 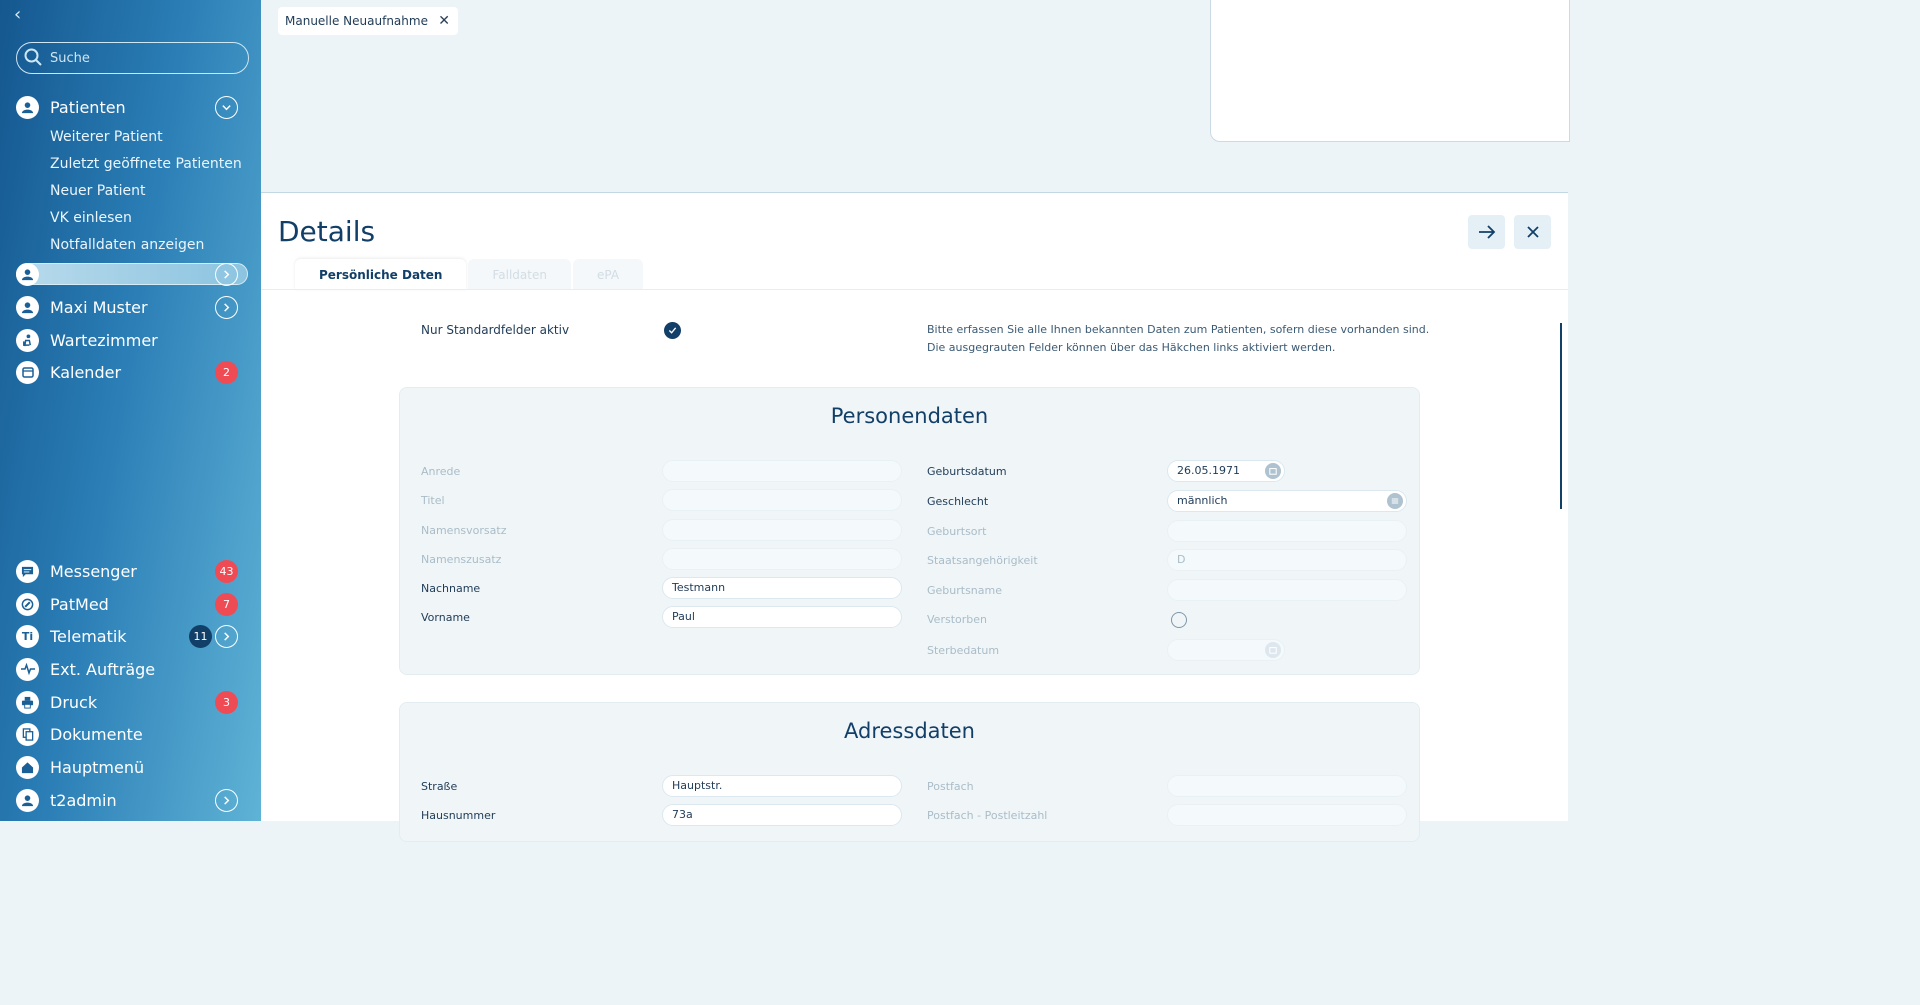 What do you see at coordinates (967, 471) in the screenshot?
I see `field-label: Geburtsdatum` at bounding box center [967, 471].